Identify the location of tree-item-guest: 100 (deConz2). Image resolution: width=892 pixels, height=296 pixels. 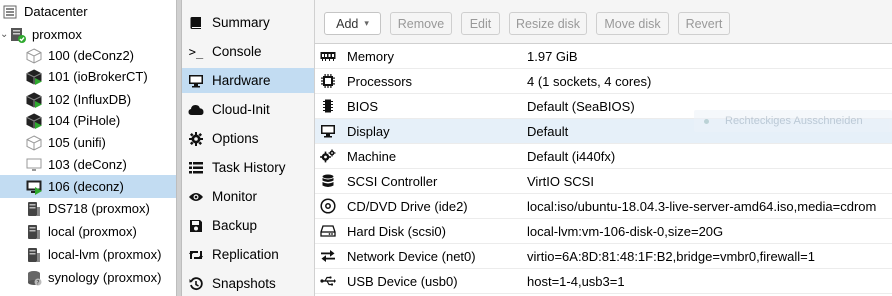
(88, 55).